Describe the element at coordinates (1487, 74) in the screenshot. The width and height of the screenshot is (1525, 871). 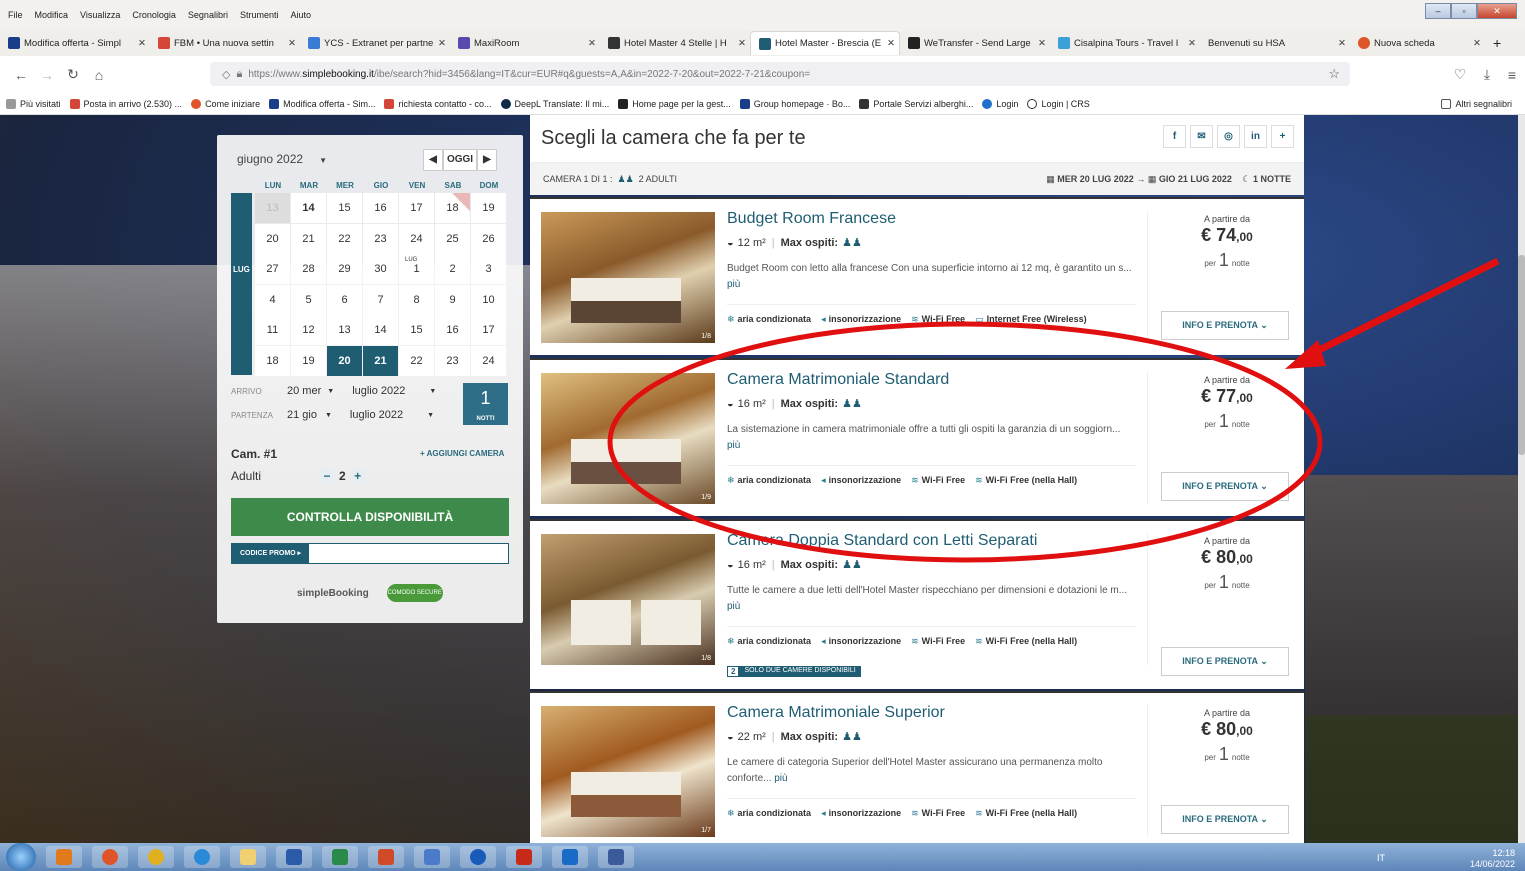
I see `download-icon: ⤓` at that location.